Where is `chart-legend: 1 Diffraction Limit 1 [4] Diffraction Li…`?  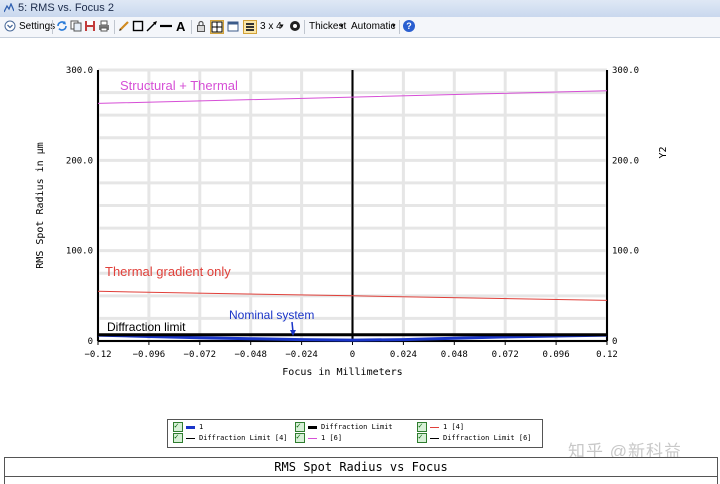
chart-legend: 1 Diffraction Limit 1 [4] Diffraction Li… is located at coordinates (355, 433).